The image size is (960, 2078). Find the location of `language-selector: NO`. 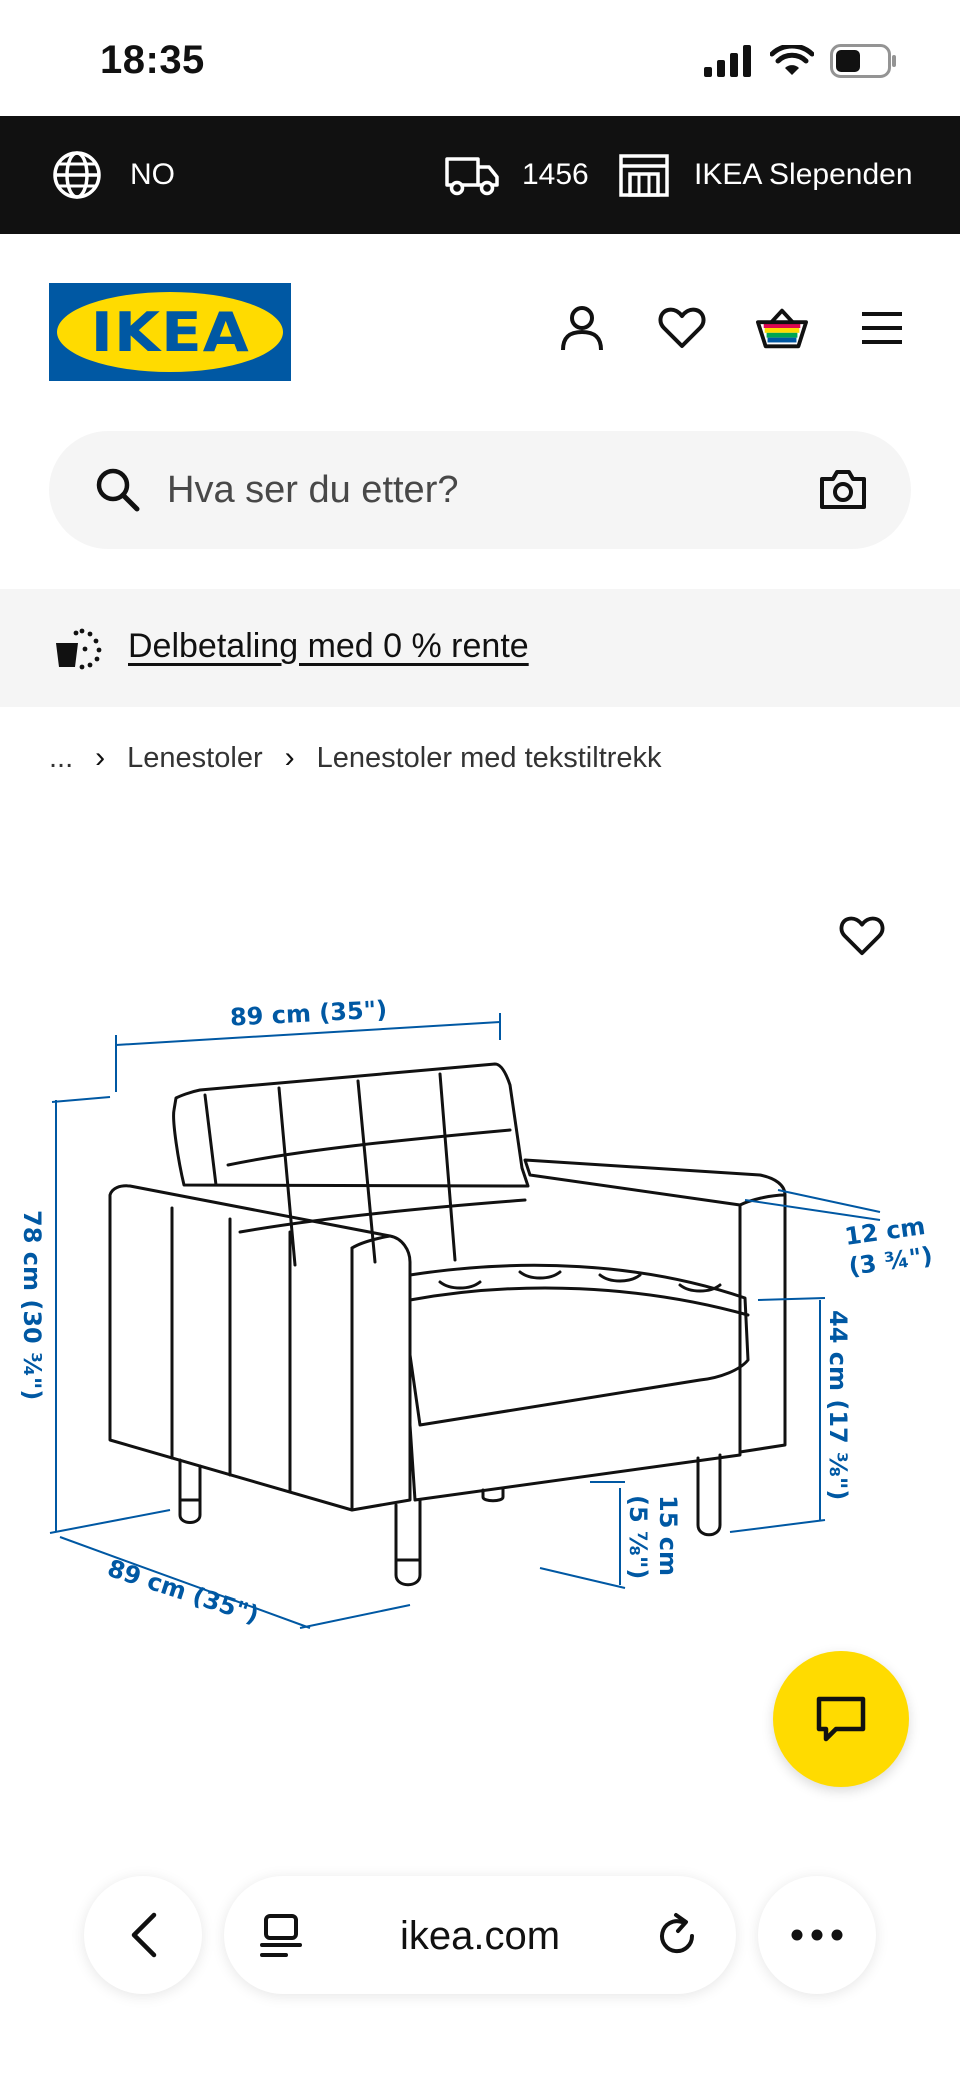

language-selector: NO is located at coordinates (113, 175).